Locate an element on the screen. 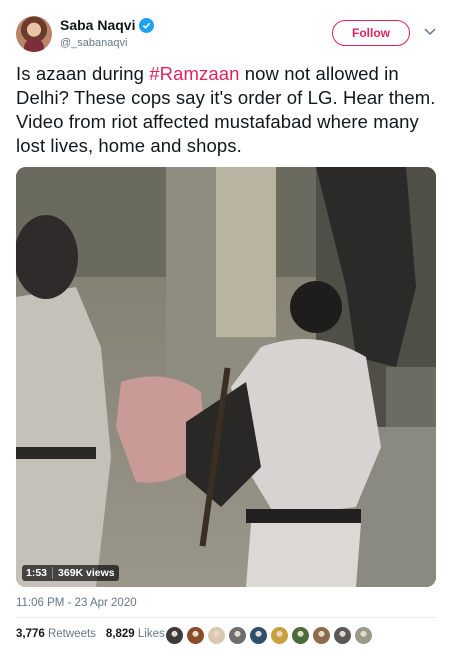 The image size is (452, 656). retweets-label: Retweets is located at coordinates (71, 634).